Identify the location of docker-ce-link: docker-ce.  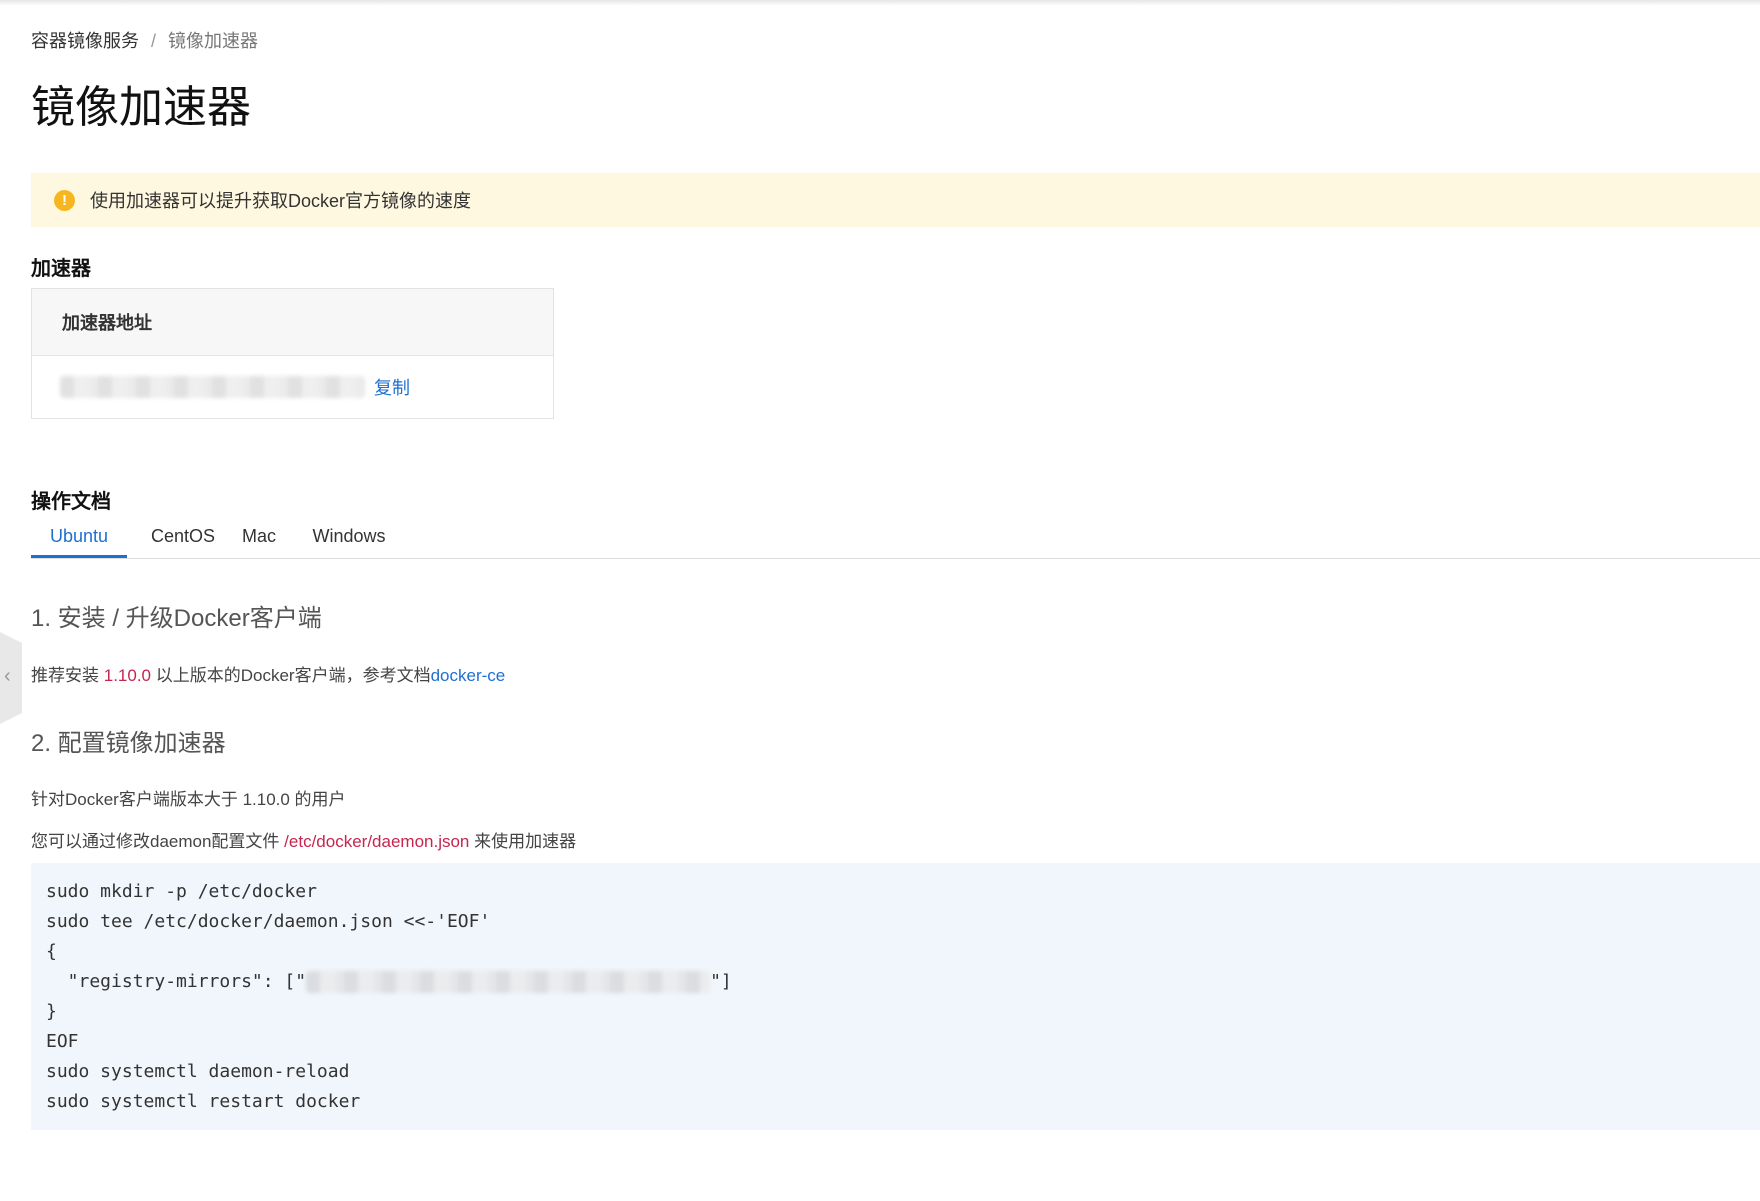
(468, 675).